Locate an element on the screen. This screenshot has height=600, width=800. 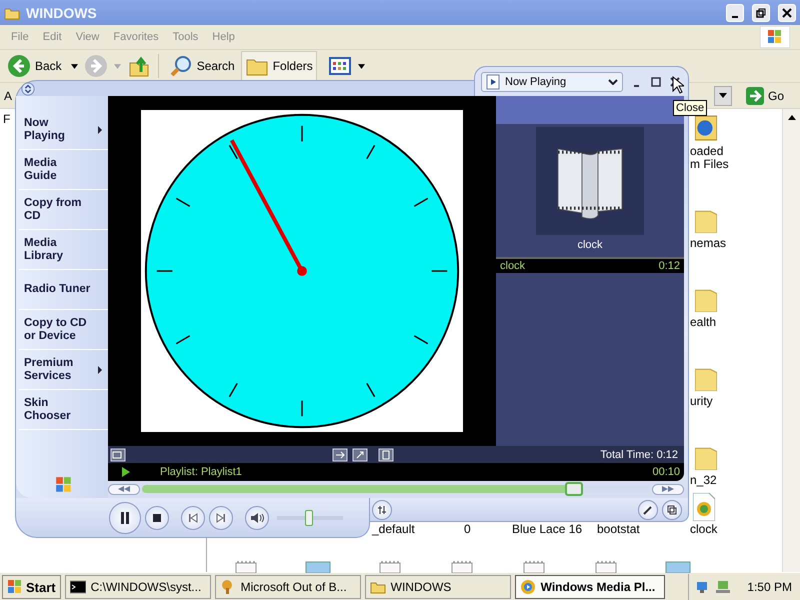
minimize-button is located at coordinates (735, 13).